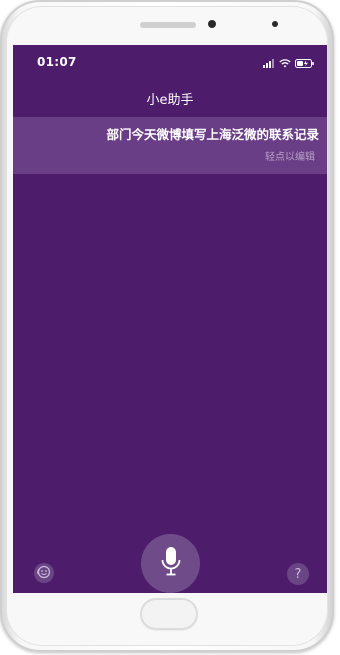  What do you see at coordinates (169, 614) in the screenshot?
I see `home-button` at bounding box center [169, 614].